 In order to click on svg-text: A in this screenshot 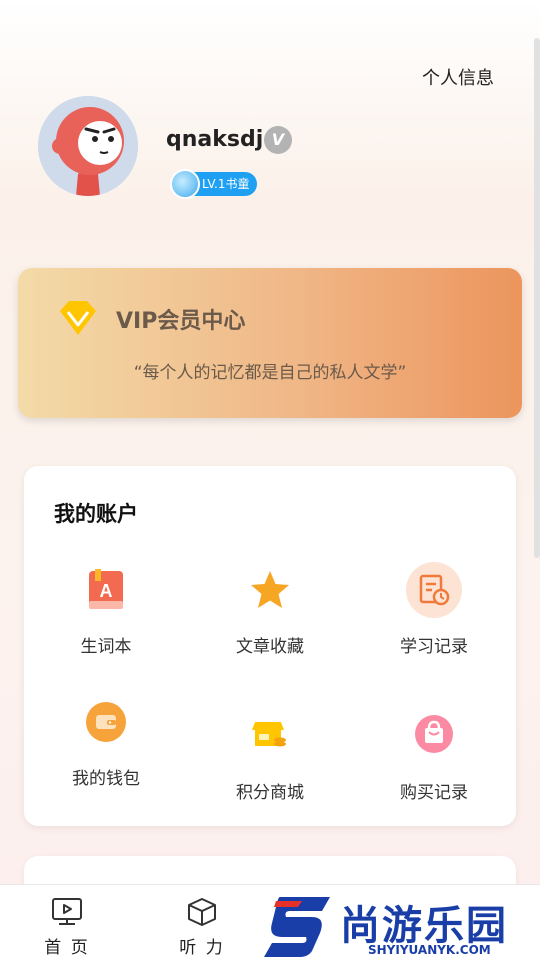, I will do `click(106, 591)`.